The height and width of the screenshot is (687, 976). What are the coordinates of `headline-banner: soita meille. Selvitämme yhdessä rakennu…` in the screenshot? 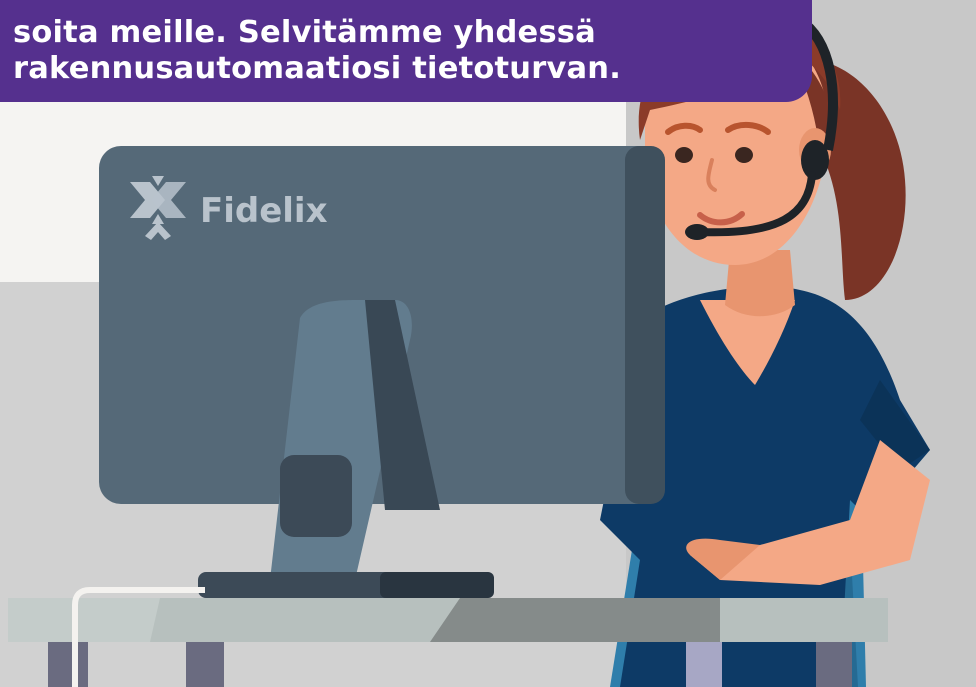 It's located at (406, 51).